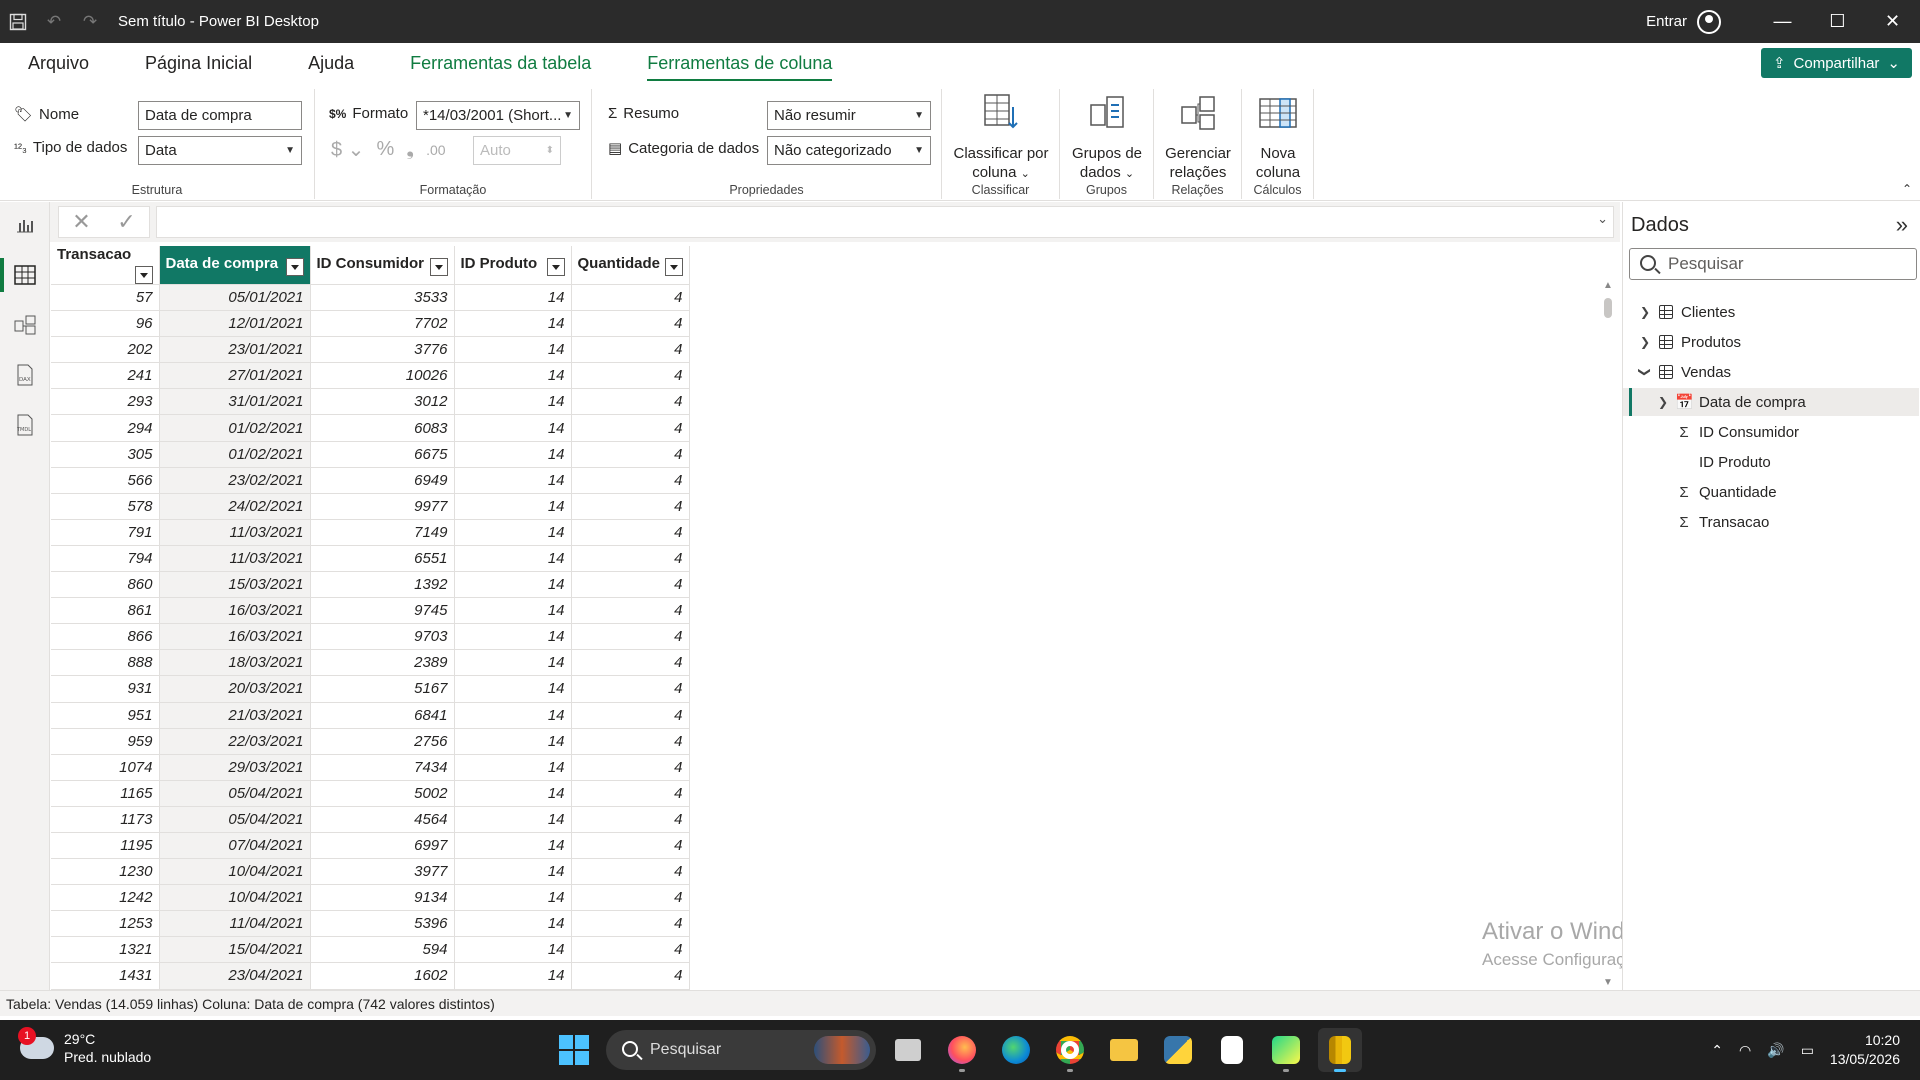  I want to click on table-cell: 07/04/2021, so click(235, 846).